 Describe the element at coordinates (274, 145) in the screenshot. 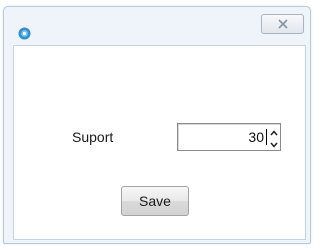

I see `chevron-down-icon` at that location.